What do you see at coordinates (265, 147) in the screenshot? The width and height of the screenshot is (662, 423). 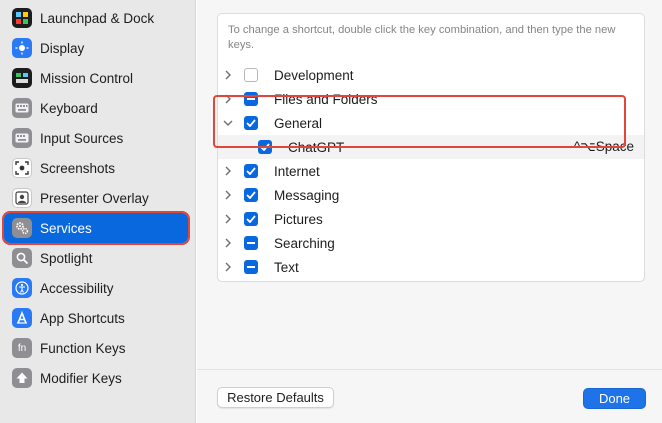 I see `service-checkbox` at bounding box center [265, 147].